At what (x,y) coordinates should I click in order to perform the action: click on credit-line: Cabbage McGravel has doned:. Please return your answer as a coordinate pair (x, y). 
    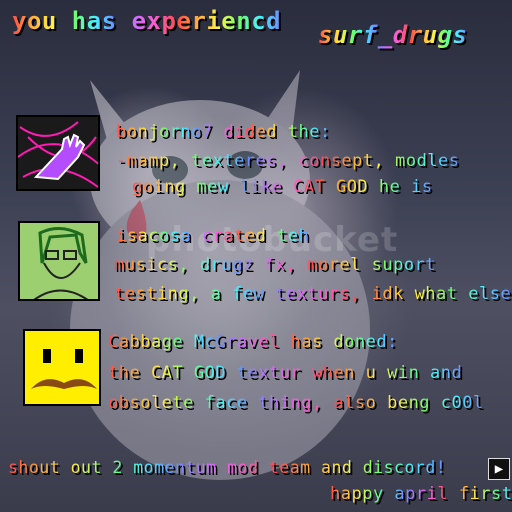
    Looking at the image, I should click on (253, 342).